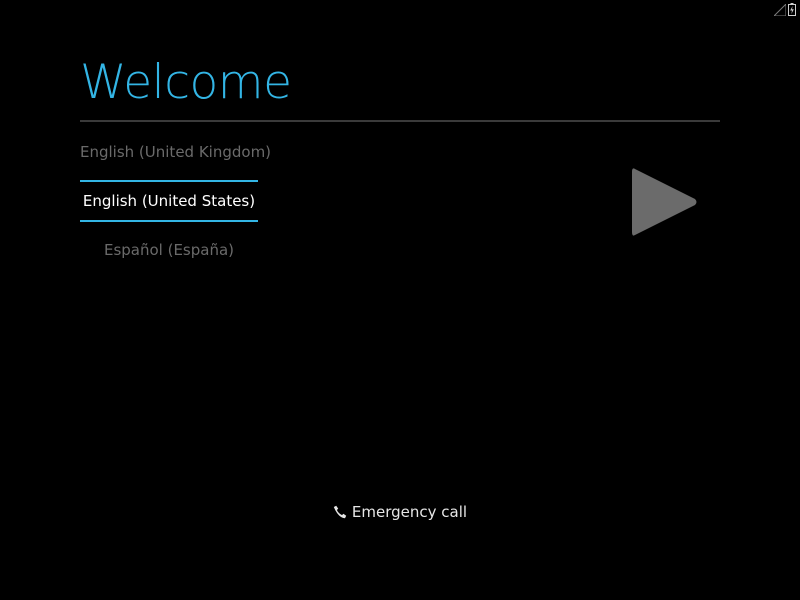 The width and height of the screenshot is (800, 600). I want to click on emergency-call-label: Emergency call, so click(409, 512).